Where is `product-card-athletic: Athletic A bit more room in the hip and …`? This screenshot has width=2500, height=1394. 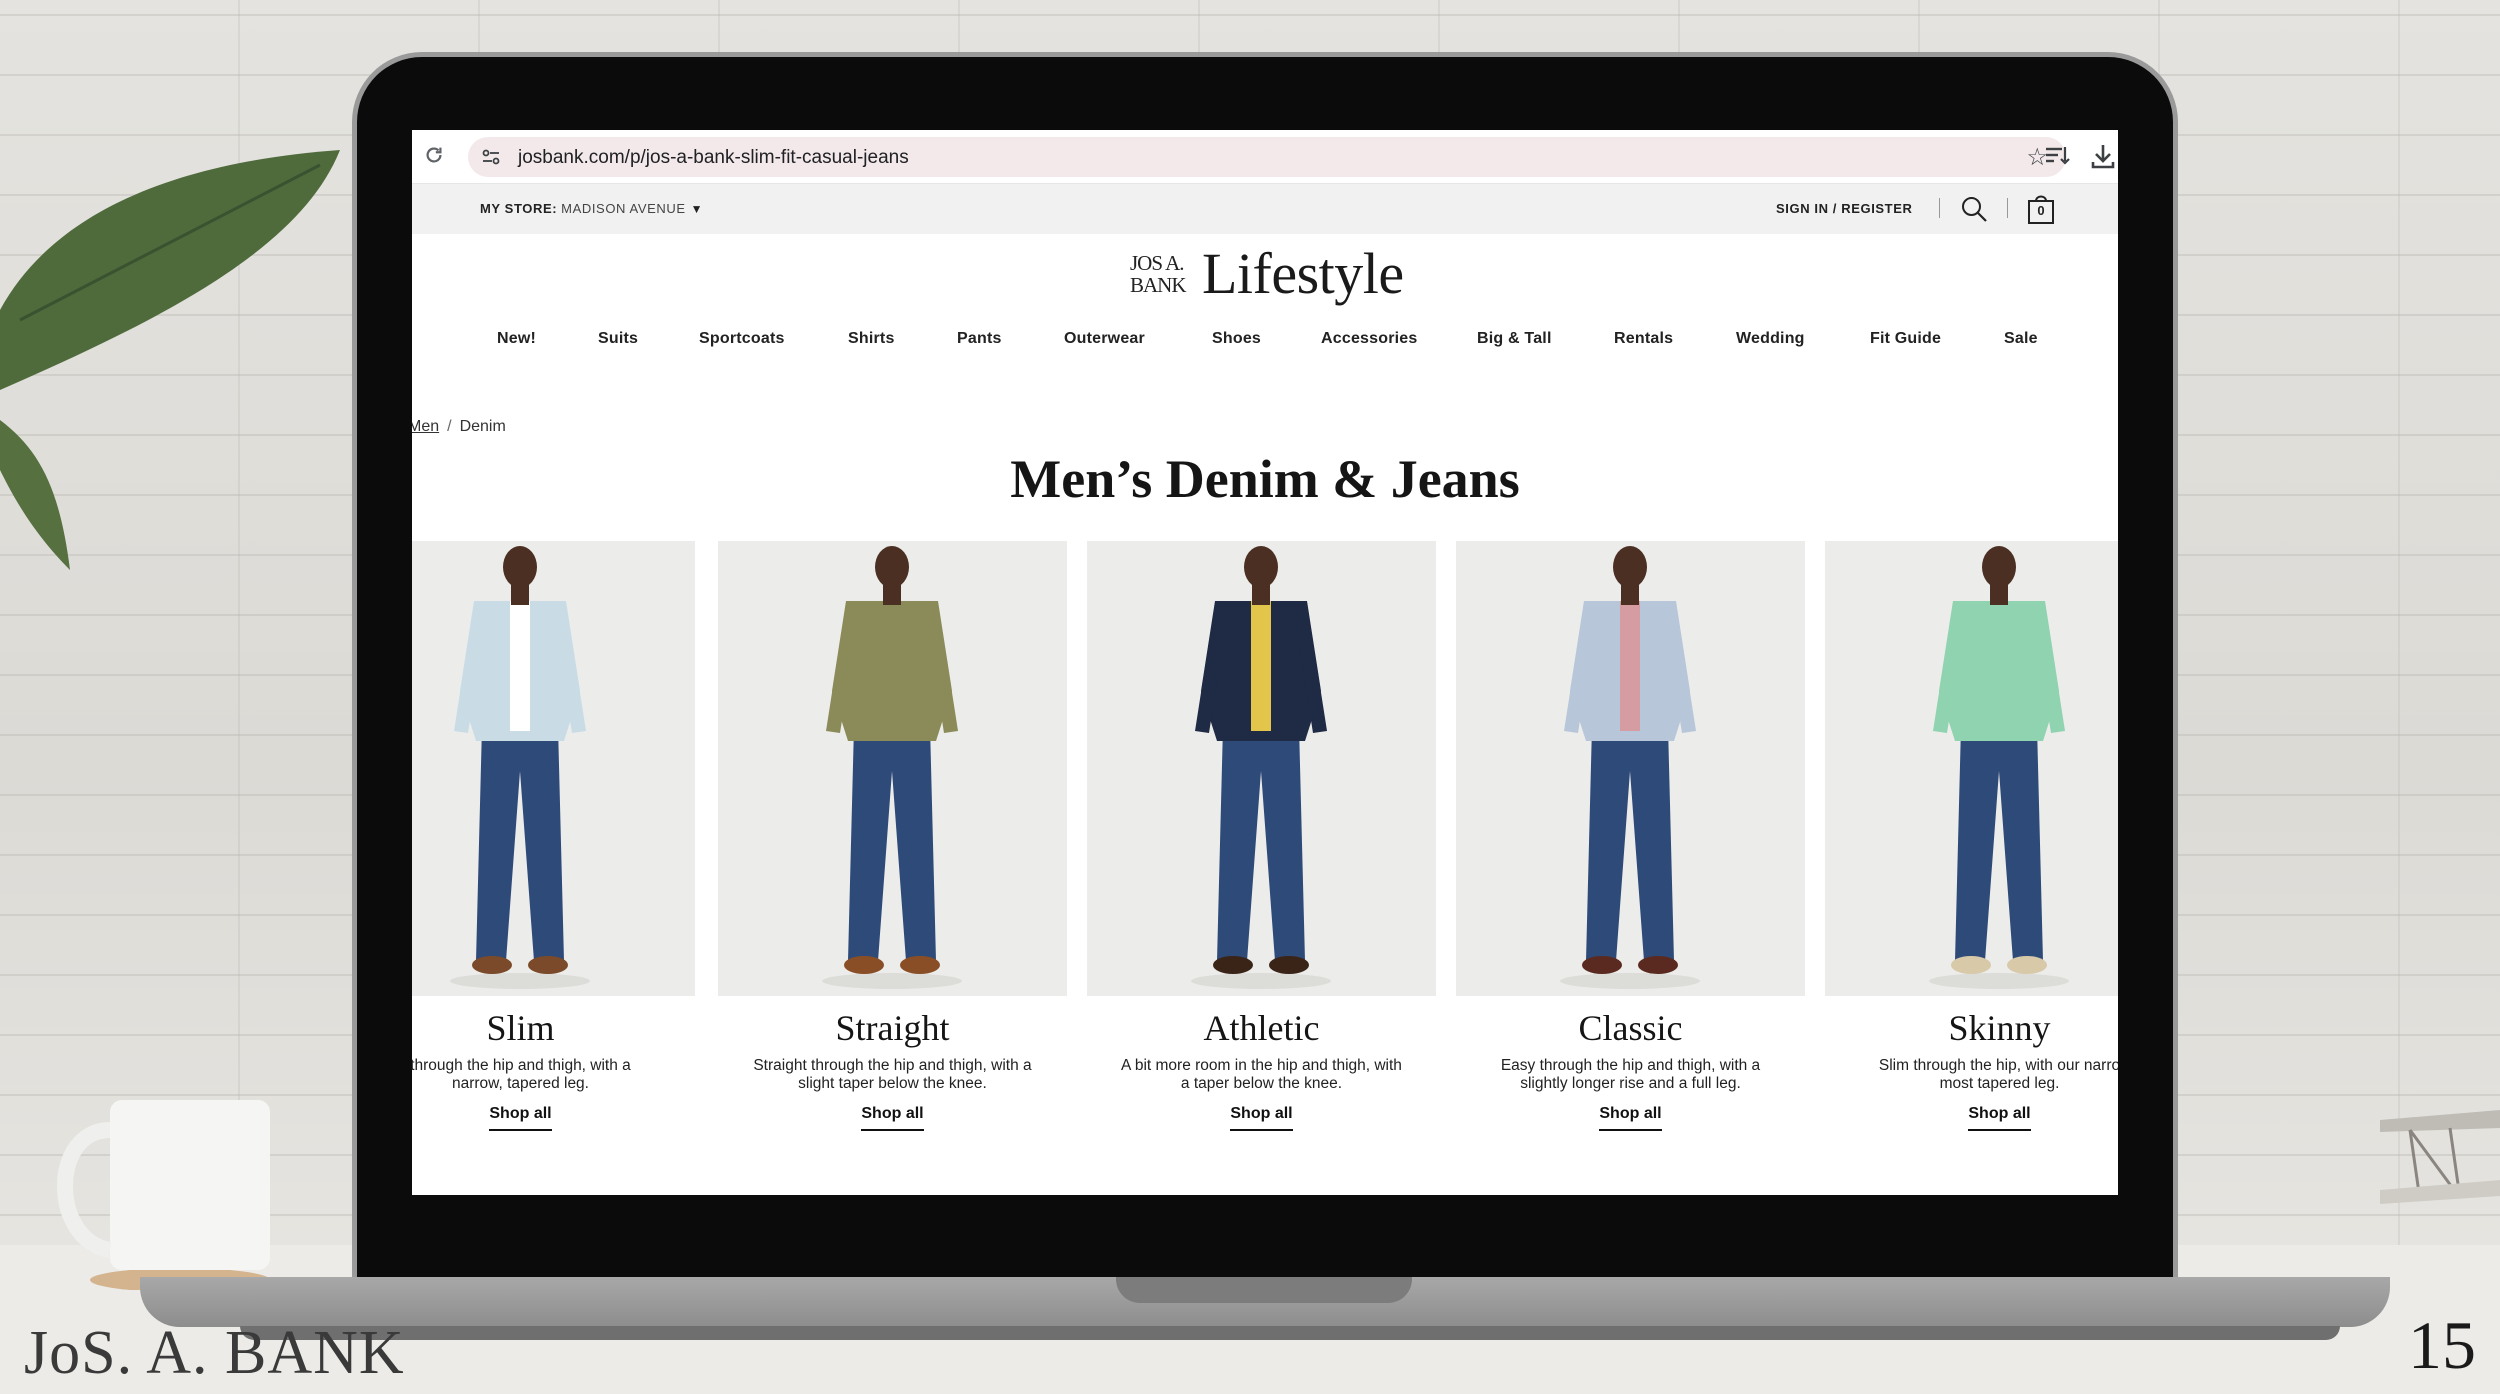
product-card-athletic: Athletic A bit more room in the hip and … is located at coordinates (1261, 851).